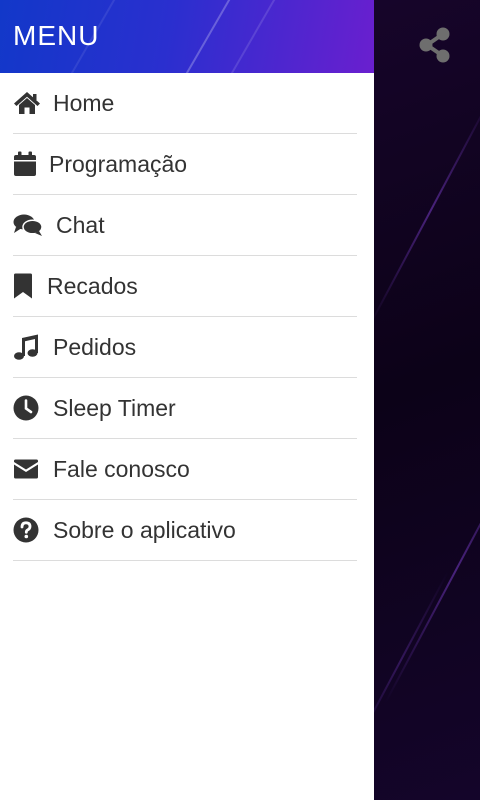 Image resolution: width=480 pixels, height=800 pixels. Describe the element at coordinates (114, 407) in the screenshot. I see `menu-item-label: Sleep Timer` at that location.